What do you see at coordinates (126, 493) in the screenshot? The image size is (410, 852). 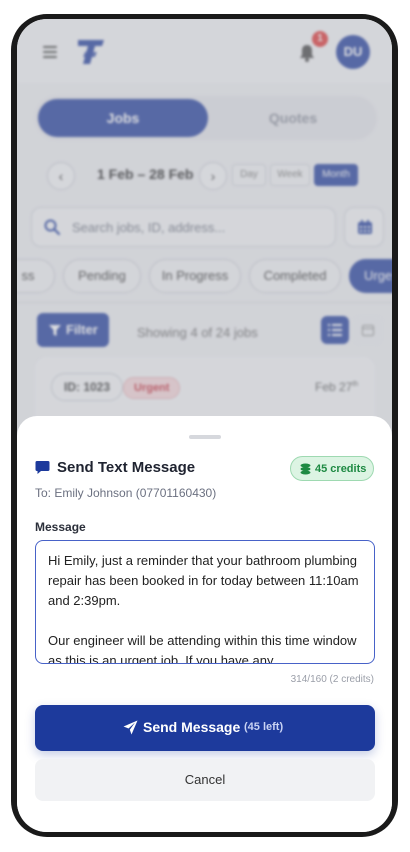 I see `recipient-line: To: Emily Johnson (07701160430)` at bounding box center [126, 493].